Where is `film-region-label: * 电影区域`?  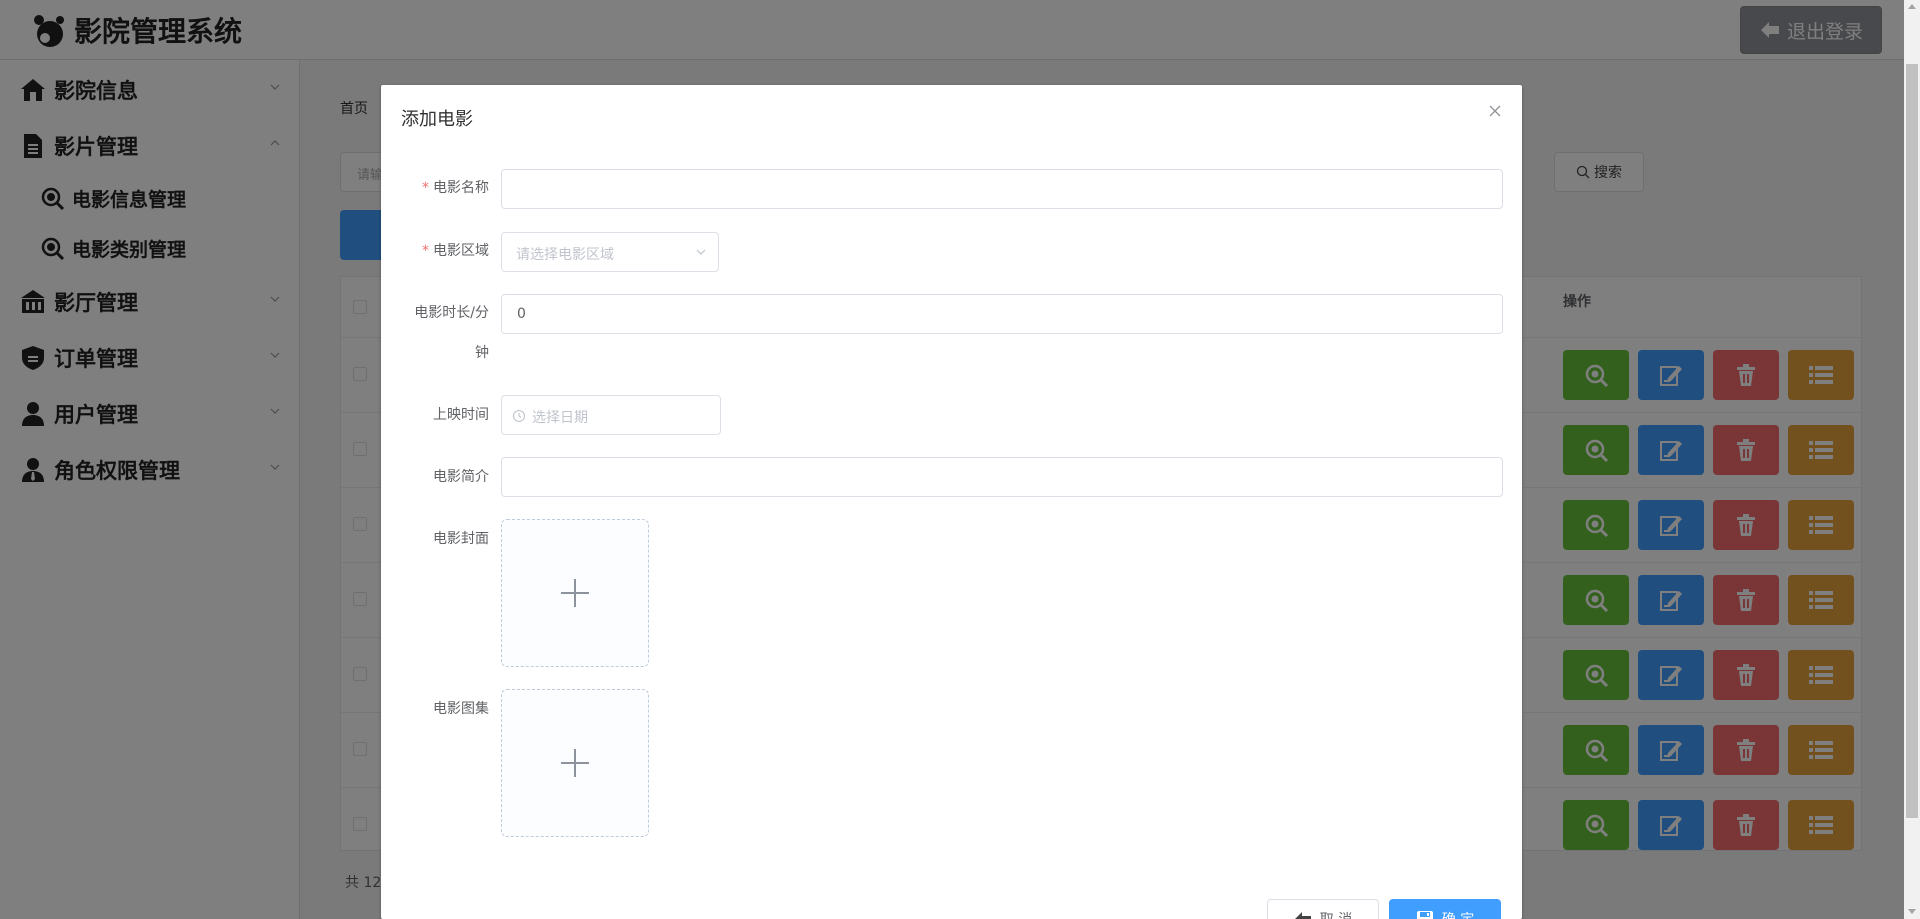
film-region-label: * 电影区域 is located at coordinates (439, 251).